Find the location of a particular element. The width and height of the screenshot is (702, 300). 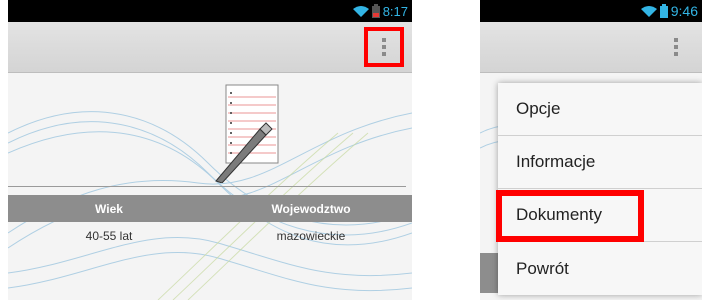

menu-item-powrot: Powrót is located at coordinates (600, 268).